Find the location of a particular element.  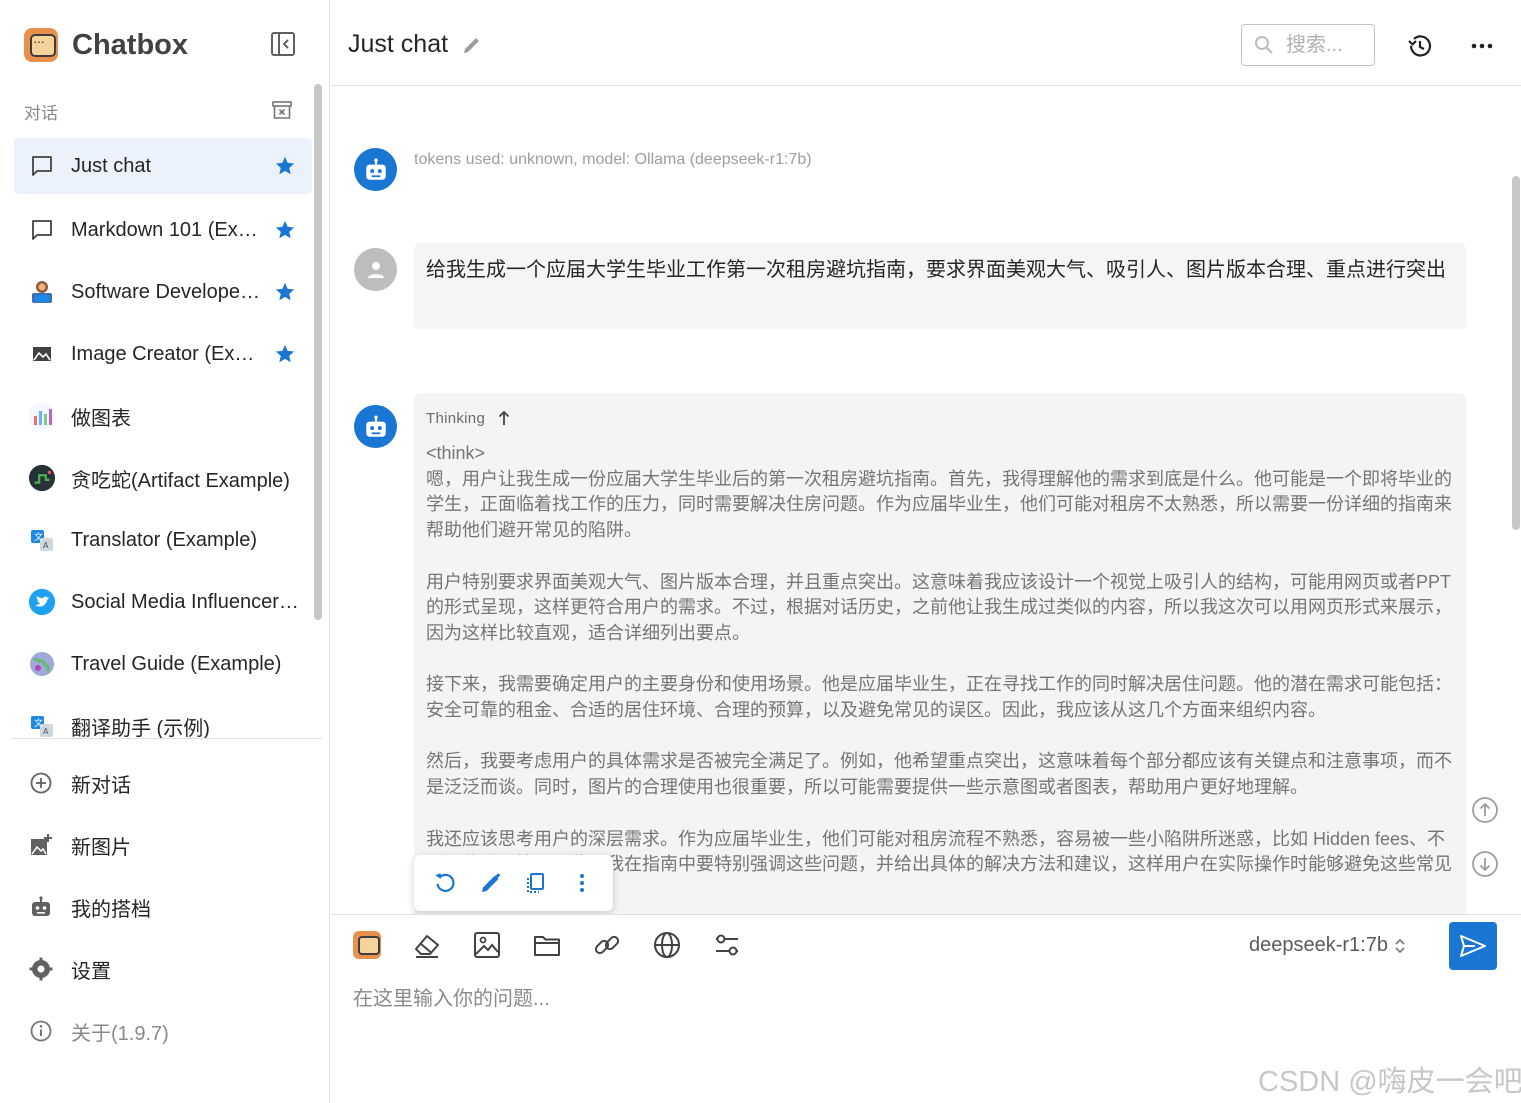

model-selector: deepseek-r1:7b is located at coordinates (1328, 945).